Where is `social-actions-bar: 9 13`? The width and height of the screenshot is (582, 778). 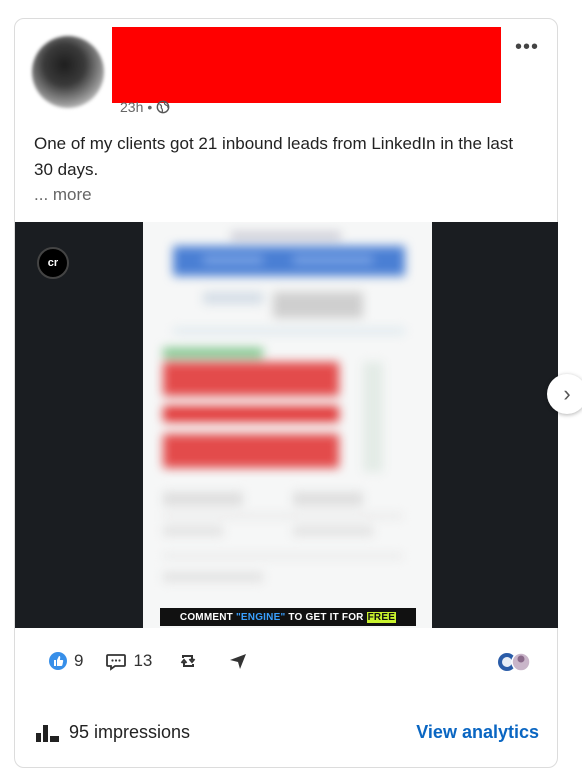
social-actions-bar: 9 13 is located at coordinates (148, 661).